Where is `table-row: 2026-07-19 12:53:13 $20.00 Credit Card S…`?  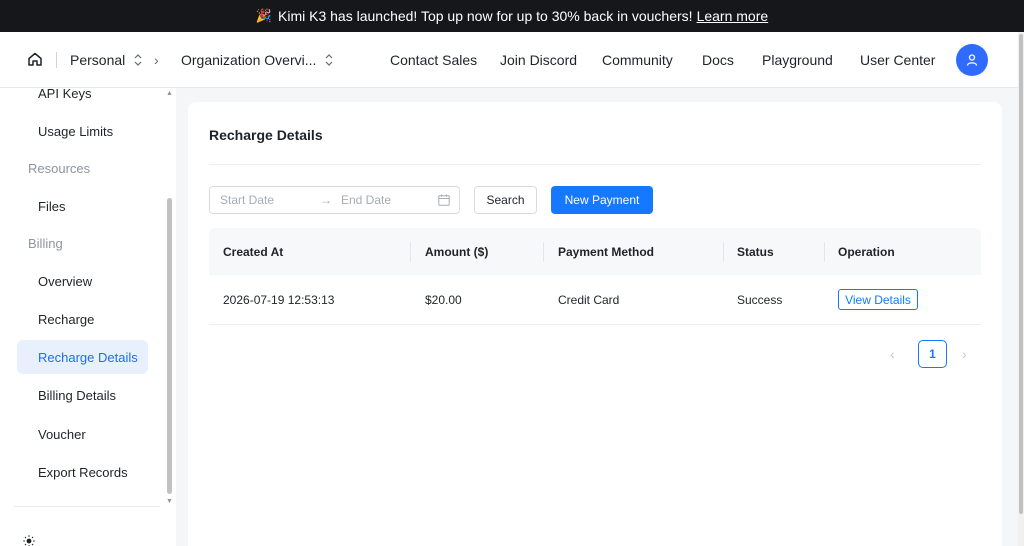
table-row: 2026-07-19 12:53:13 $20.00 Credit Card S… is located at coordinates (595, 300).